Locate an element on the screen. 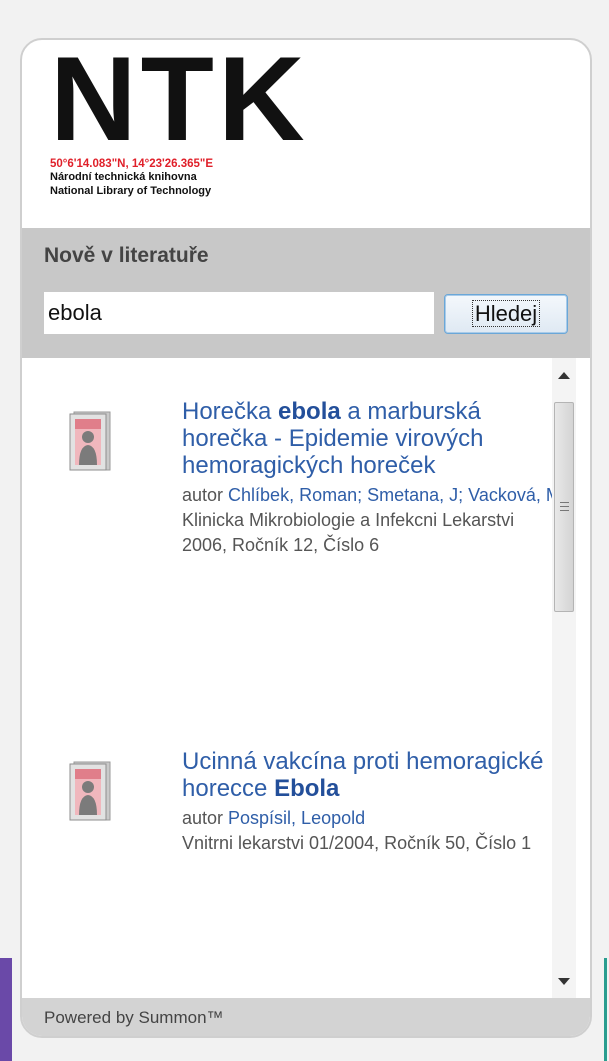  scroll-up-arrow-icon is located at coordinates (564, 375).